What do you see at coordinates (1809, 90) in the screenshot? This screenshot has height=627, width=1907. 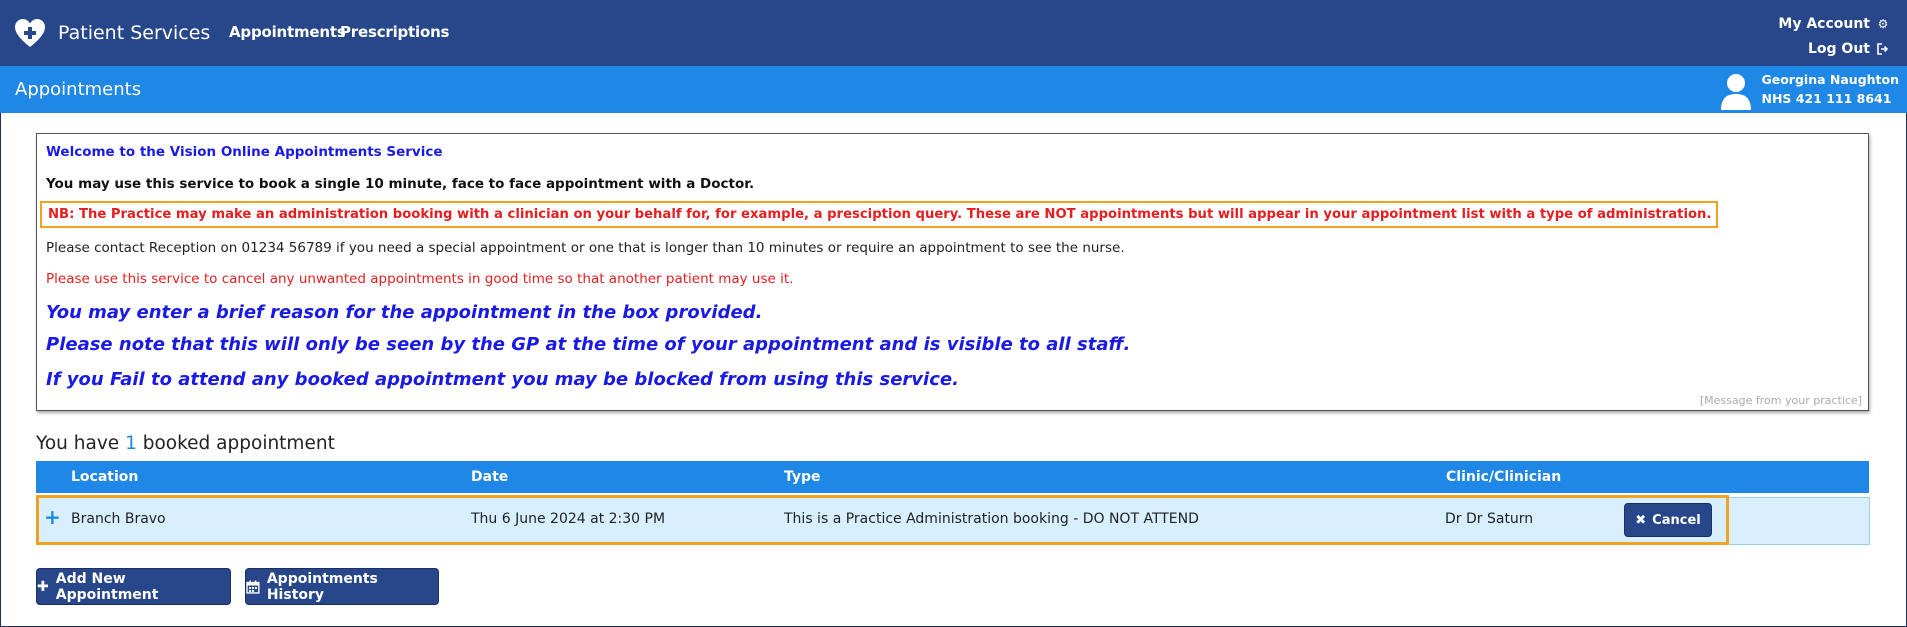 I see `user-info: Georgina Naughton NHS 421 111 8641` at bounding box center [1809, 90].